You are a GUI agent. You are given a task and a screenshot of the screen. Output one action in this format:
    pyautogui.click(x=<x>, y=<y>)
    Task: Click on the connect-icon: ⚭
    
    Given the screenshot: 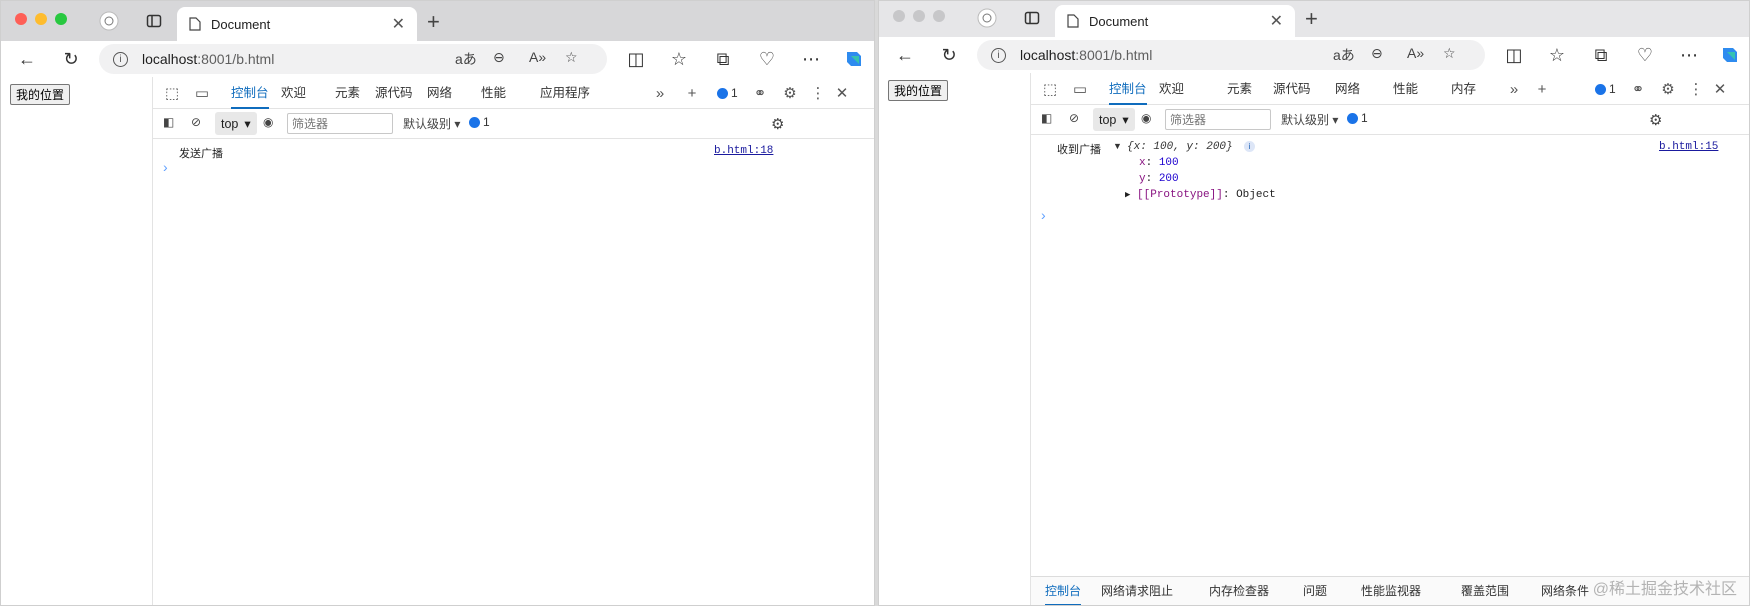 What is the action you would take?
    pyautogui.click(x=760, y=93)
    